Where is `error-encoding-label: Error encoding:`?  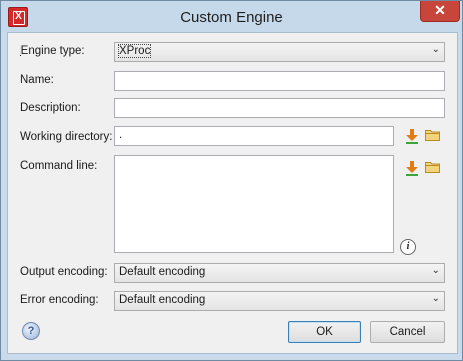
error-encoding-label: Error encoding: is located at coordinates (59, 300).